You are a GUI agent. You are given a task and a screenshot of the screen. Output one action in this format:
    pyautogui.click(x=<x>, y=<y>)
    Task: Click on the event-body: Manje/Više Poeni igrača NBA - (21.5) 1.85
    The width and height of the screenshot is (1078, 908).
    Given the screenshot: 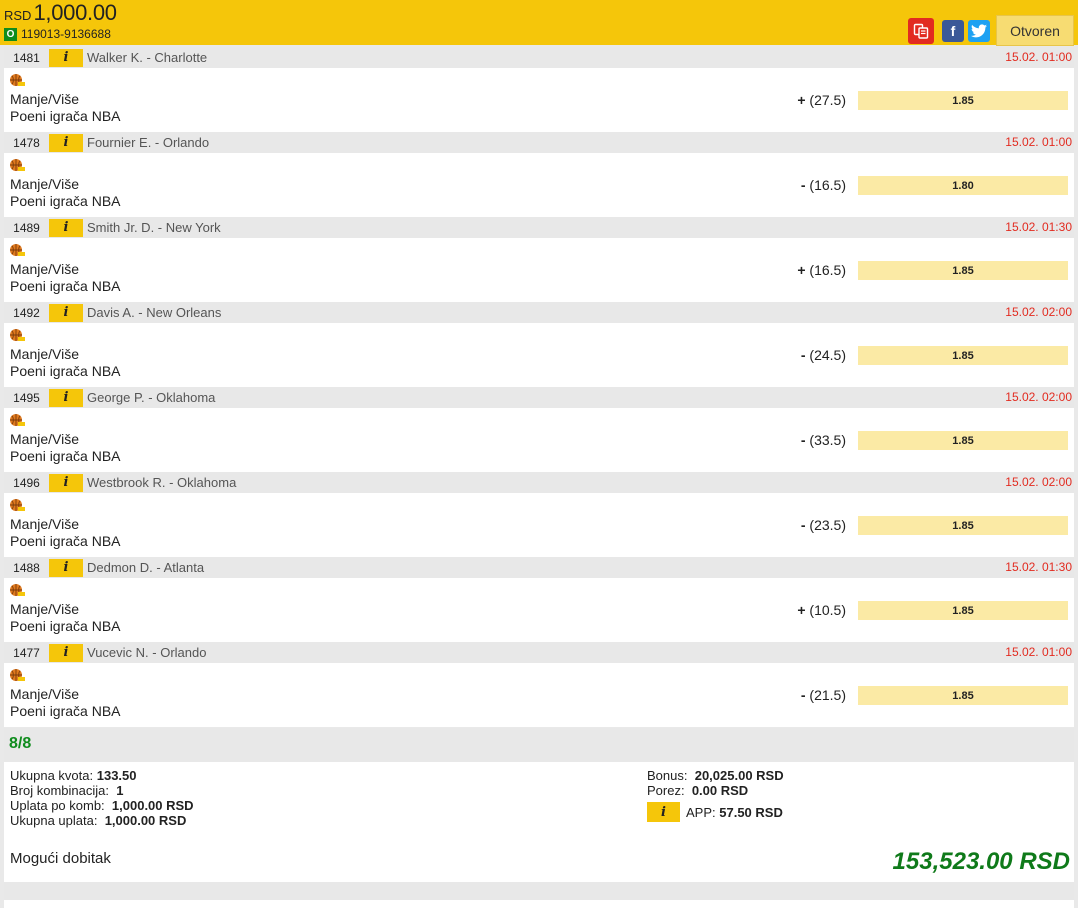 What is the action you would take?
    pyautogui.click(x=539, y=695)
    